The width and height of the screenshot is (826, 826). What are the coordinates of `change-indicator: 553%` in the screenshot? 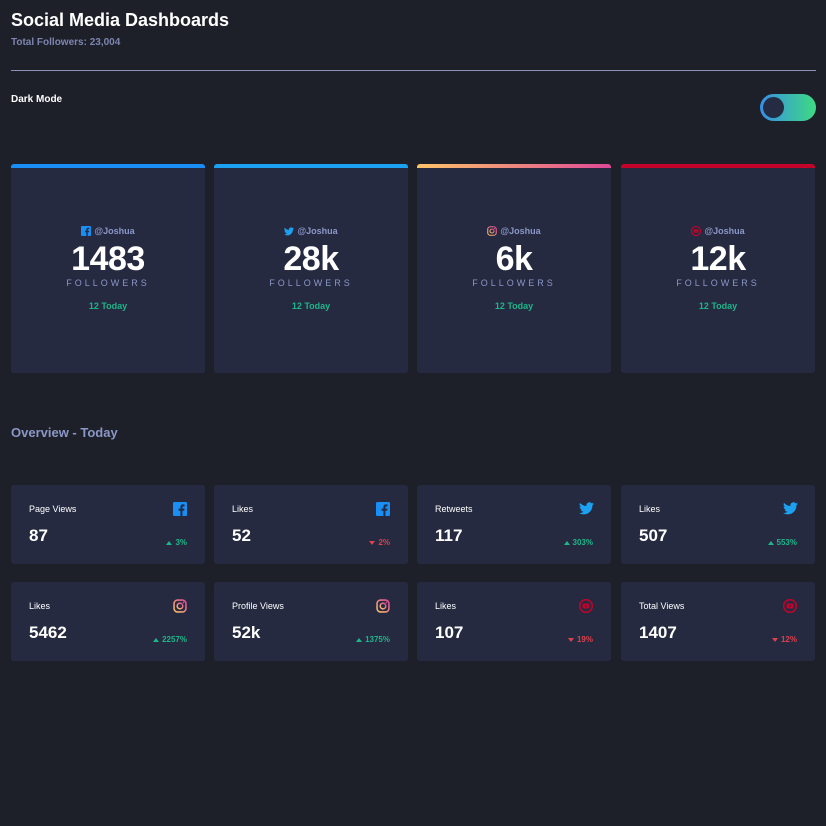 It's located at (782, 542).